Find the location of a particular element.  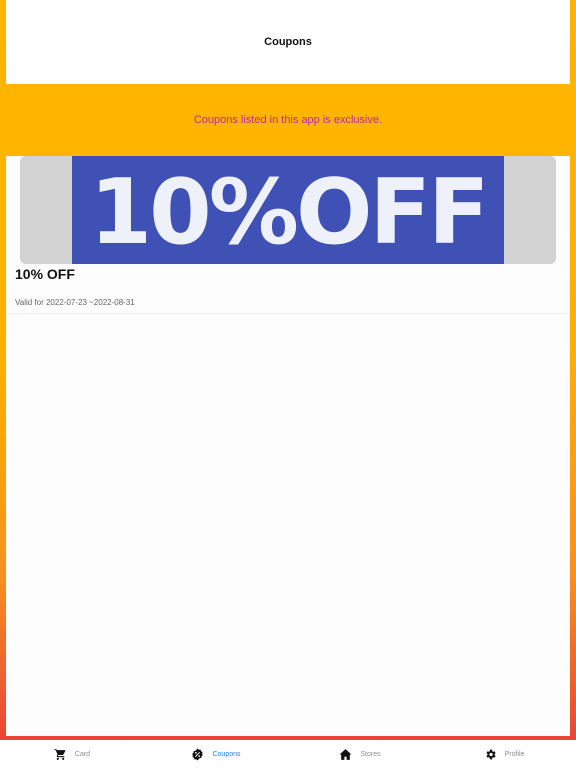

gear-icon is located at coordinates (490, 754).